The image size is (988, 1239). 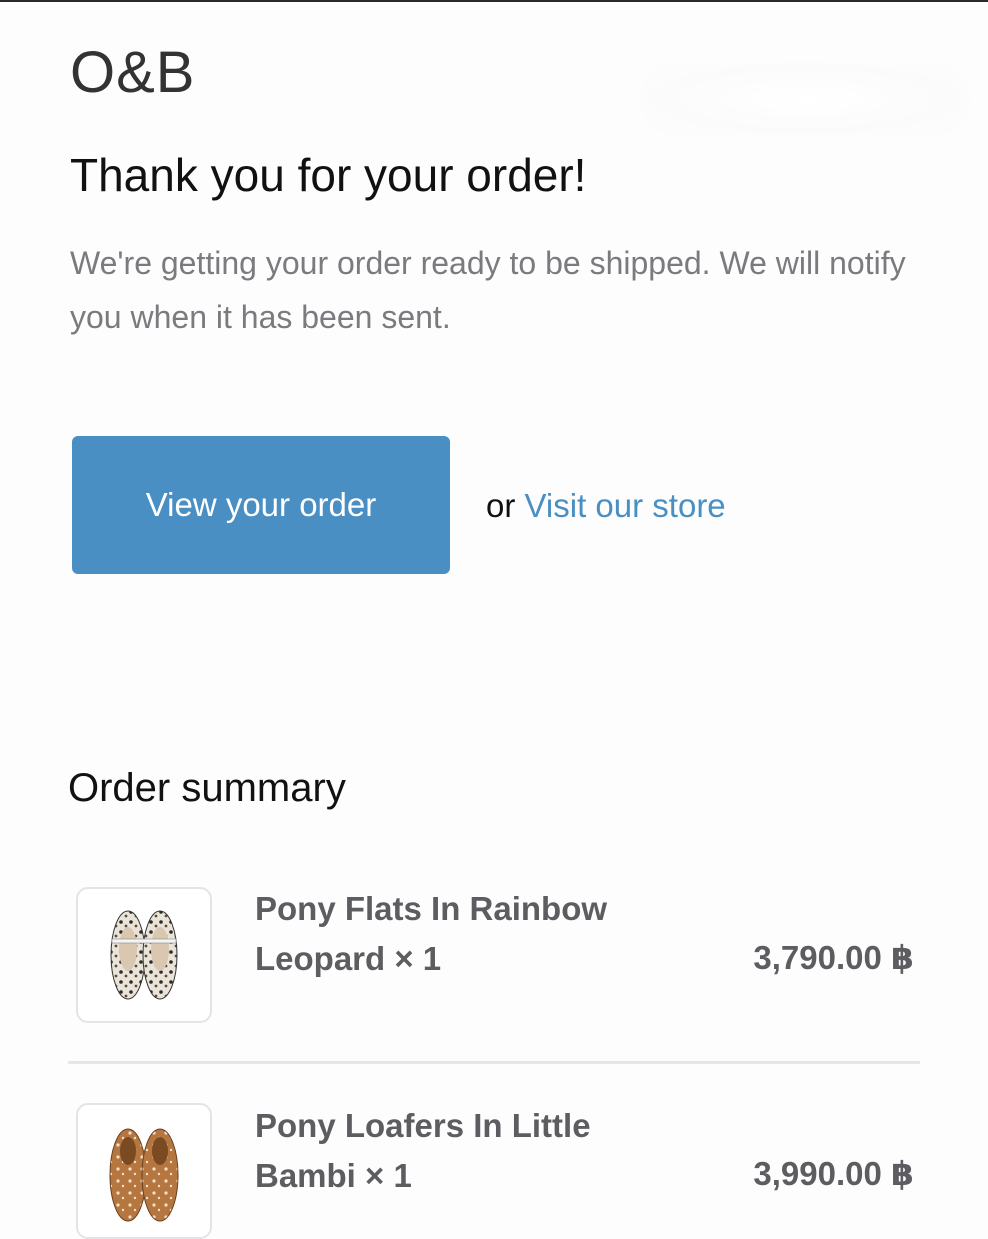 I want to click on leopard-flats-icon, so click(x=144, y=955).